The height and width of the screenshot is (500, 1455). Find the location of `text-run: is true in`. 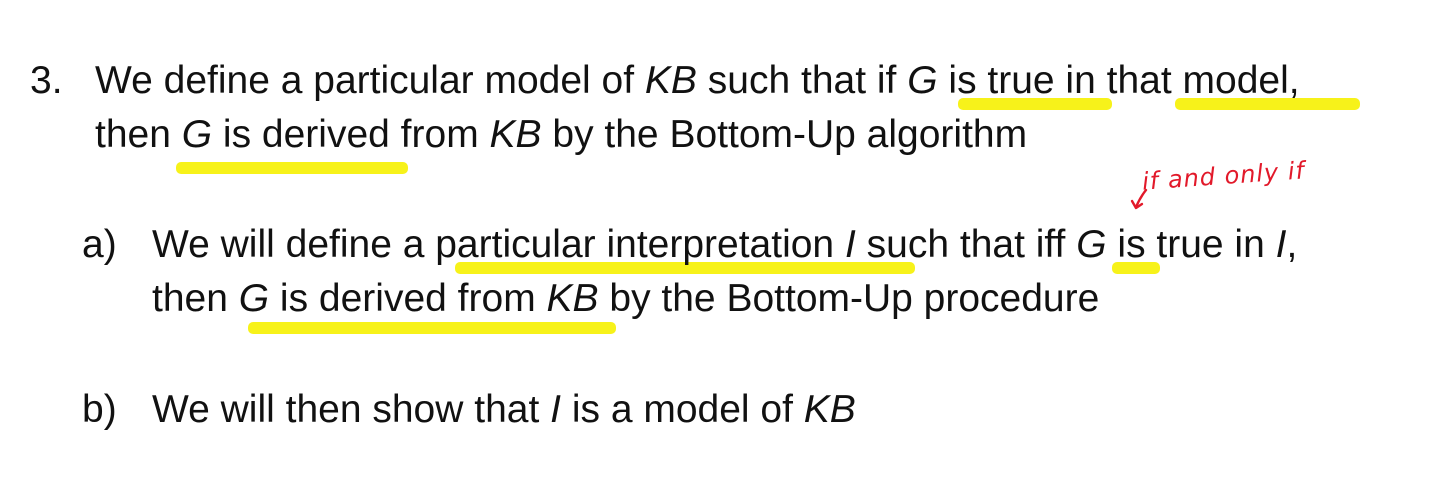

text-run: is true in is located at coordinates (1191, 244).